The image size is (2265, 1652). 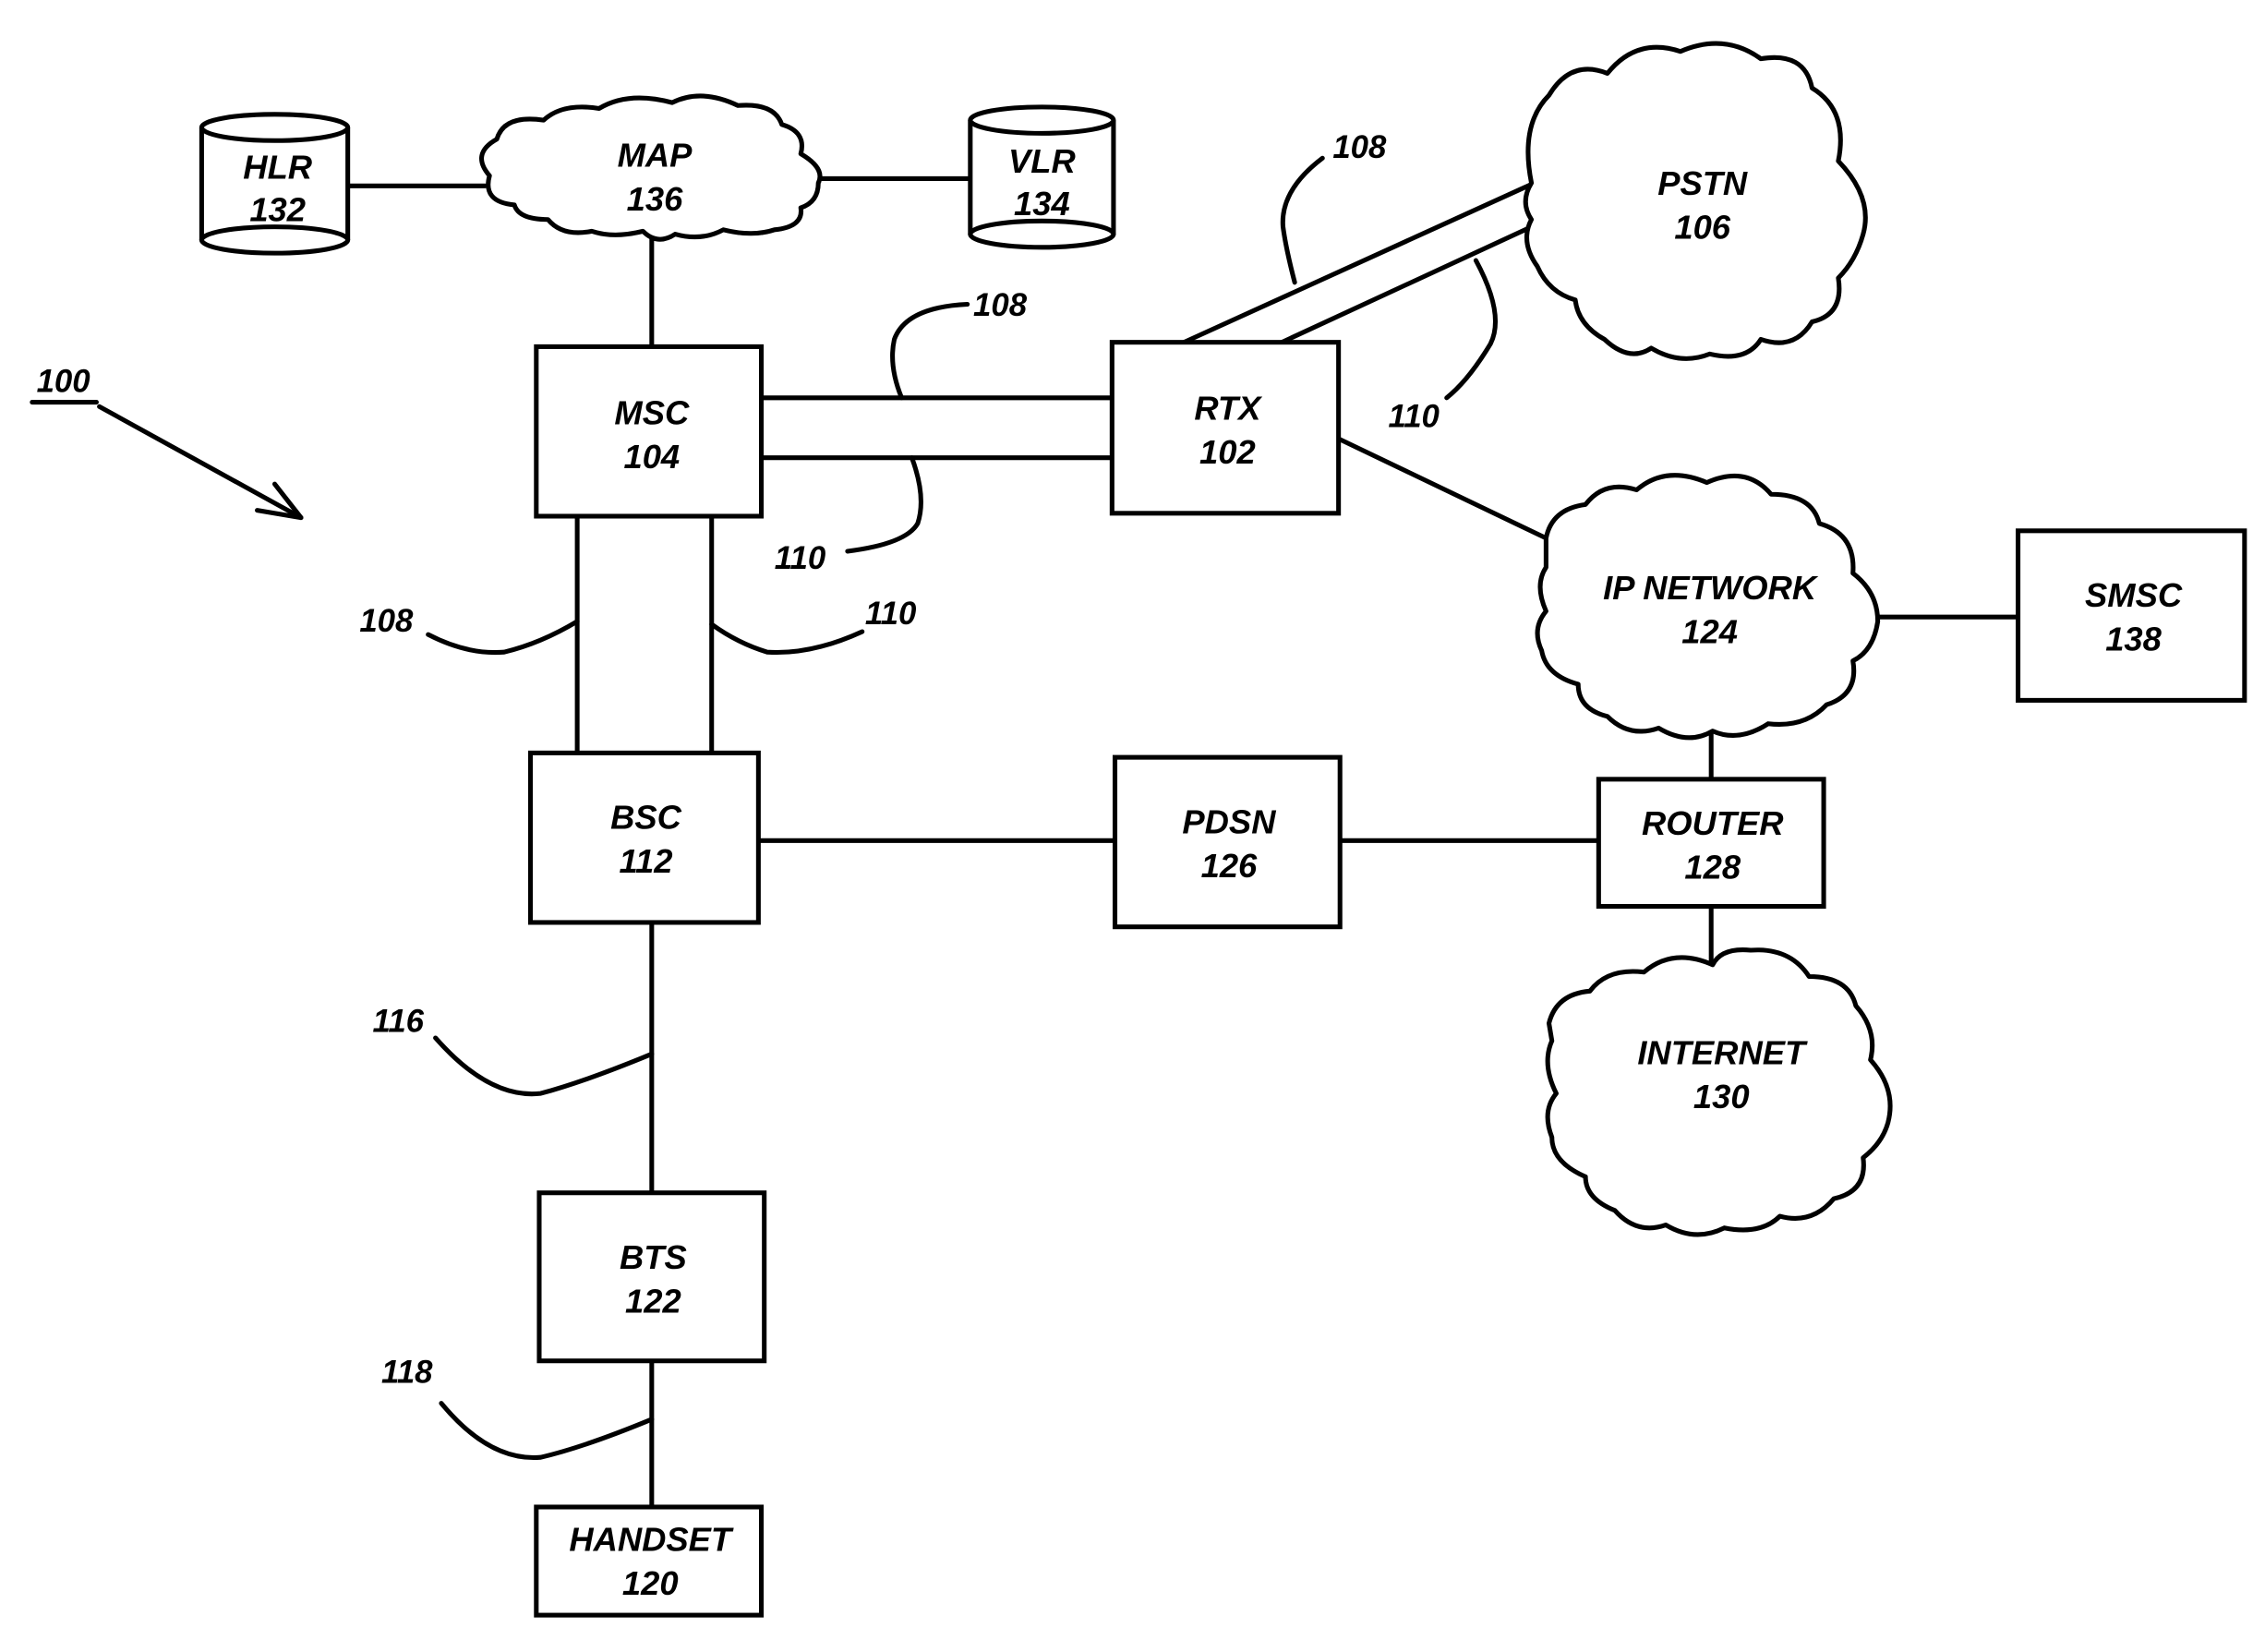 What do you see at coordinates (656, 156) in the screenshot?
I see `node-map-name: MAP` at bounding box center [656, 156].